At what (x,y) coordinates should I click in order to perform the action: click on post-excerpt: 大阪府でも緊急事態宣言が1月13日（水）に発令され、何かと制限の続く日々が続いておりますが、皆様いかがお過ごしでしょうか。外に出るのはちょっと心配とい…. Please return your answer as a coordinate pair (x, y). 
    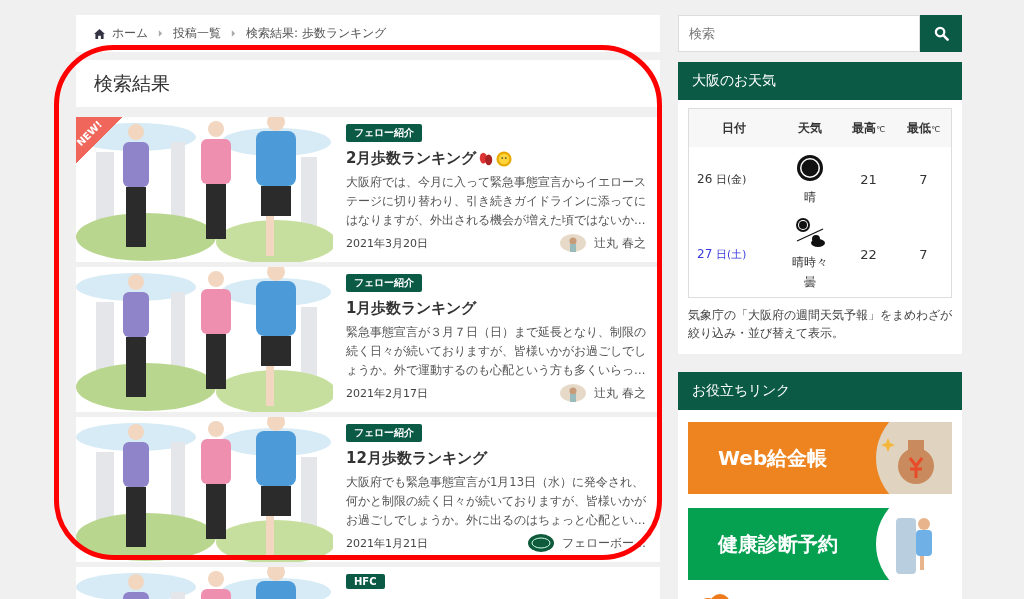
    Looking at the image, I should click on (496, 501).